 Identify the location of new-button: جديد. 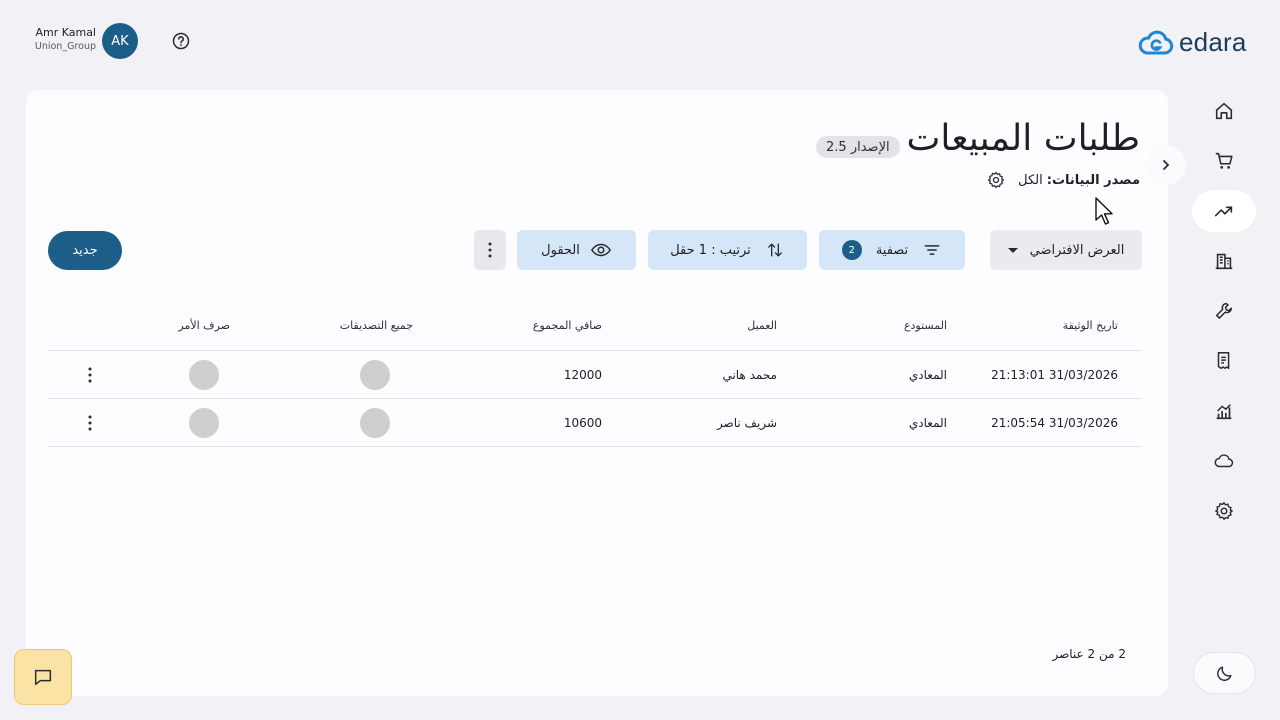
(85, 250).